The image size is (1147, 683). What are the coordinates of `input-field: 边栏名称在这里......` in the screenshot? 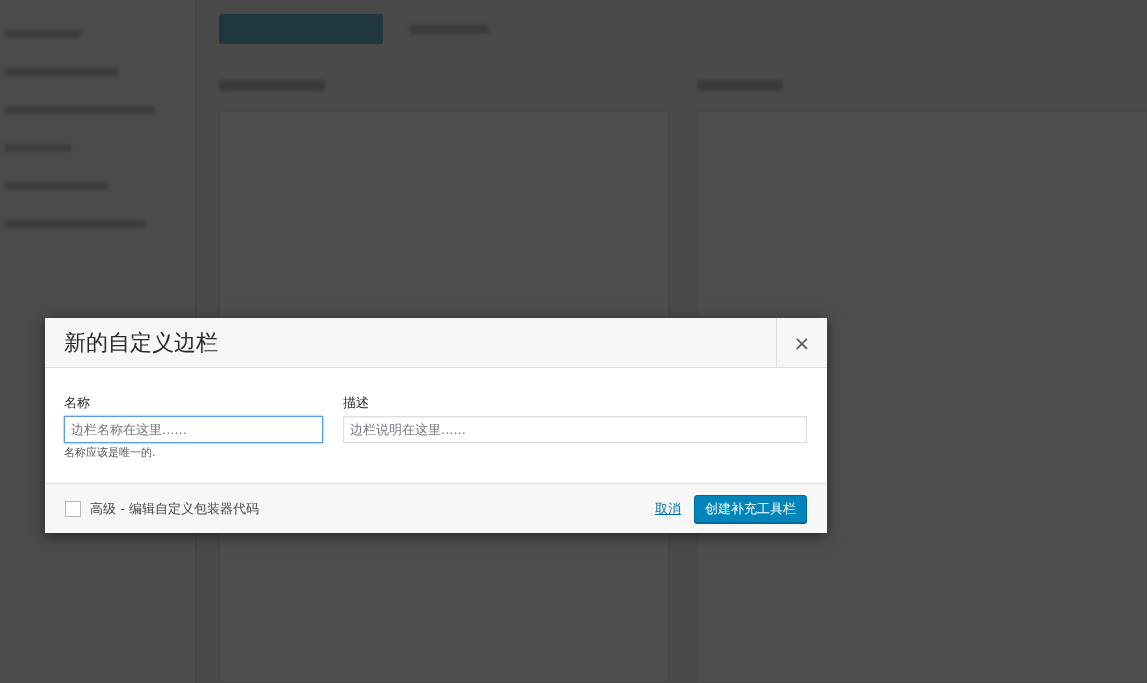 It's located at (193, 429).